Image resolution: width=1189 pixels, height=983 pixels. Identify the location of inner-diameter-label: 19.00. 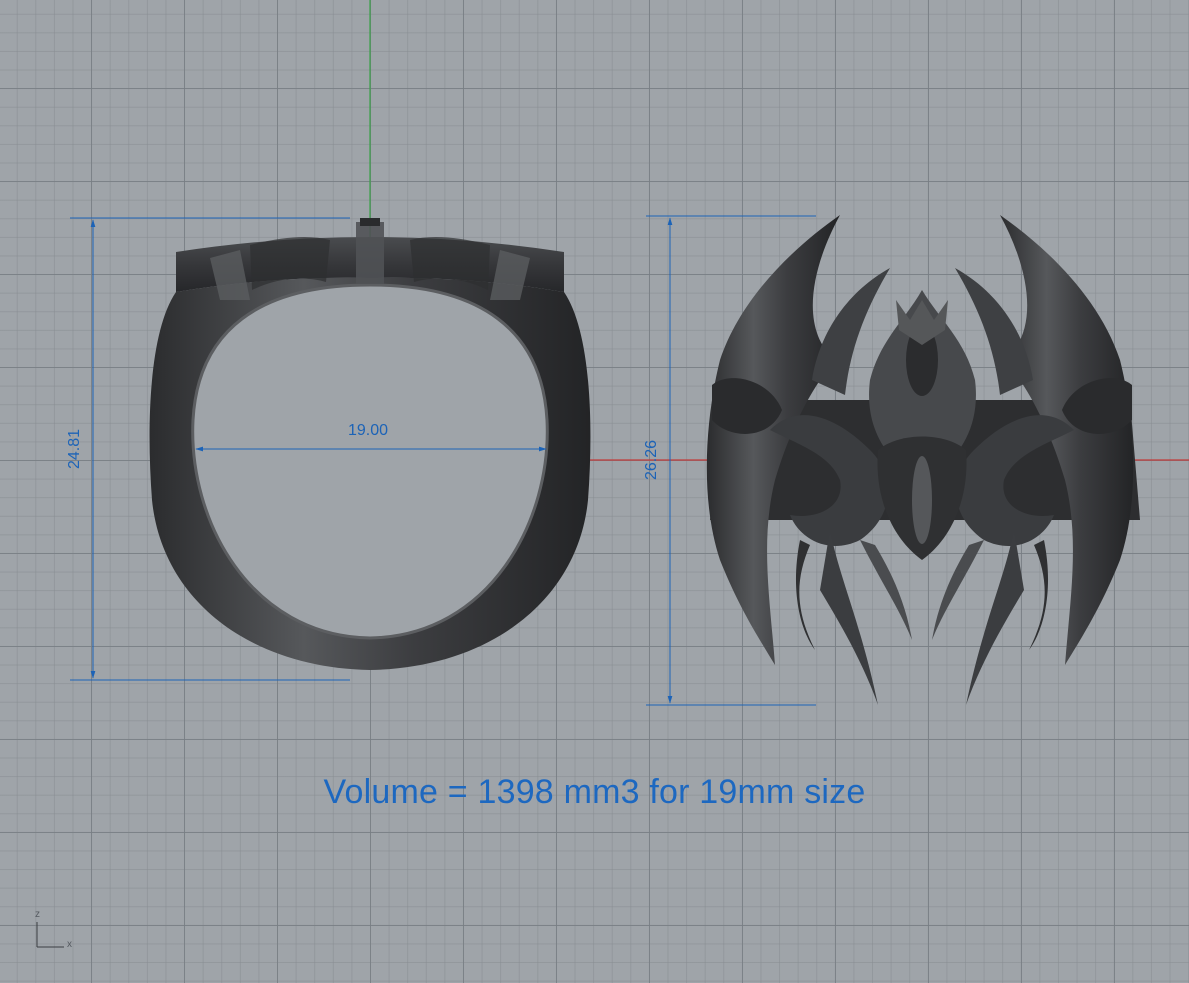
(368, 430).